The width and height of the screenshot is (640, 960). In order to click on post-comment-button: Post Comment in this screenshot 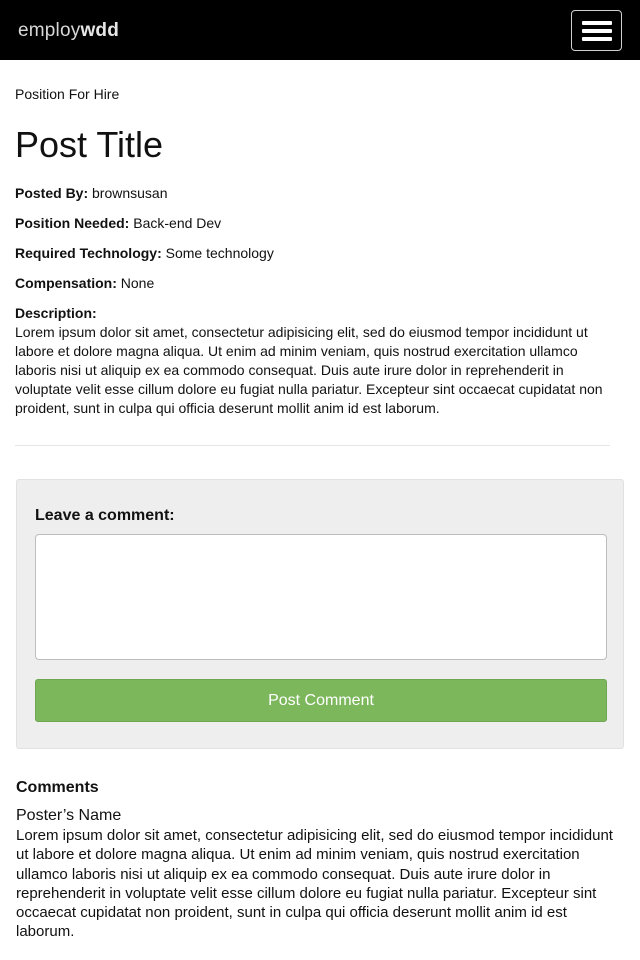, I will do `click(321, 700)`.